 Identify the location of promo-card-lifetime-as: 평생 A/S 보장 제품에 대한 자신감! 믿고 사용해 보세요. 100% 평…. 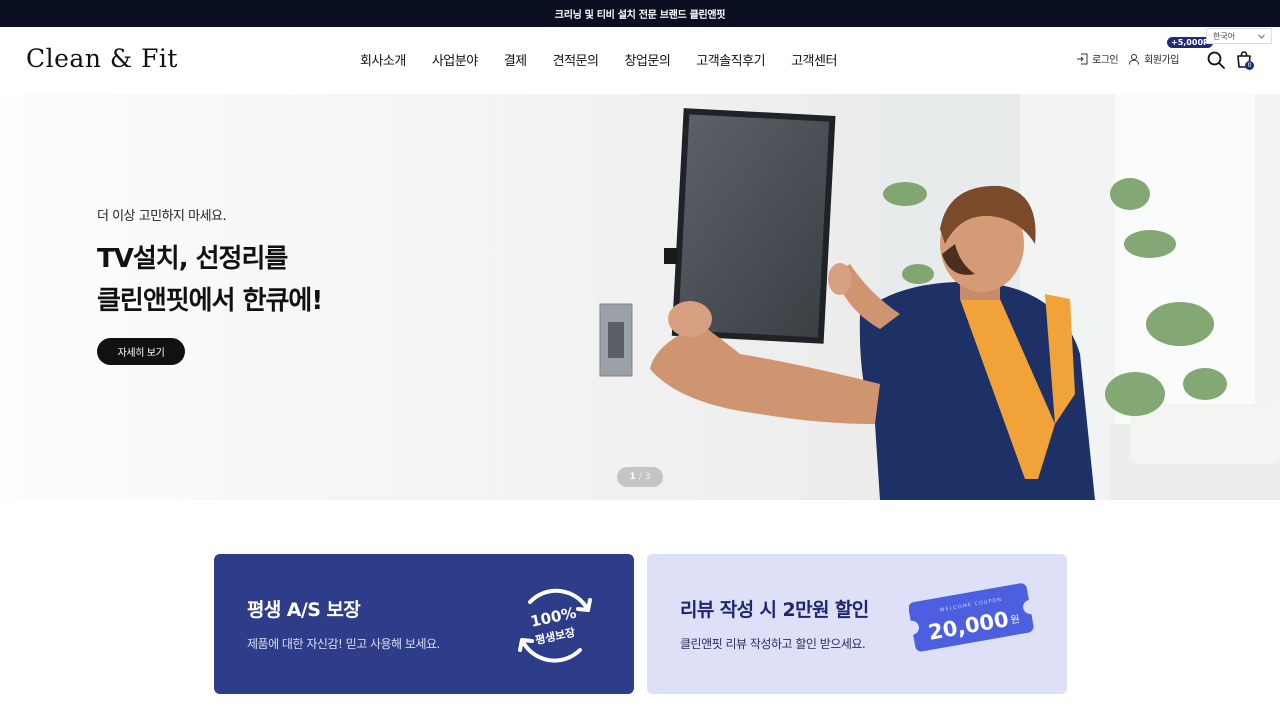
(424, 624).